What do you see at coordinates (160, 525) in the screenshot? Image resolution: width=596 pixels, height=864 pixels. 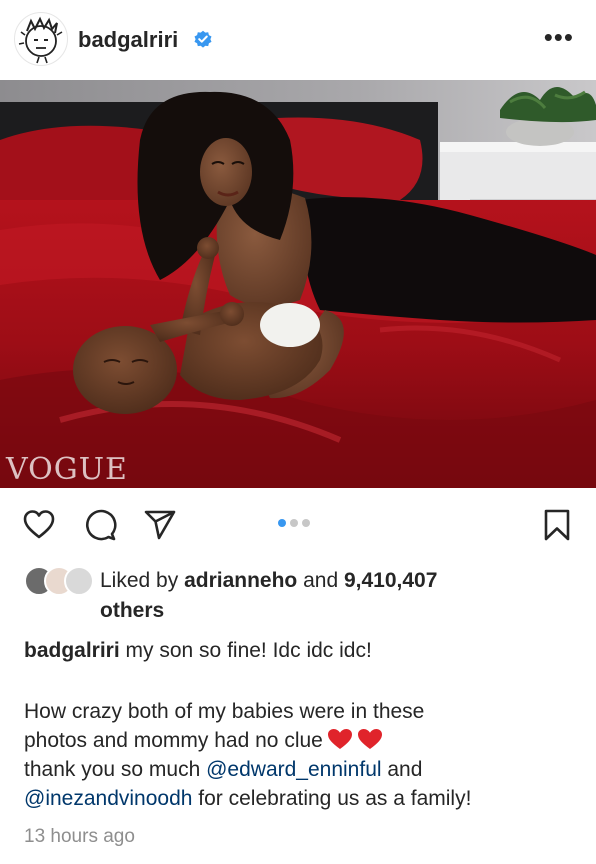 I see `share-icon` at bounding box center [160, 525].